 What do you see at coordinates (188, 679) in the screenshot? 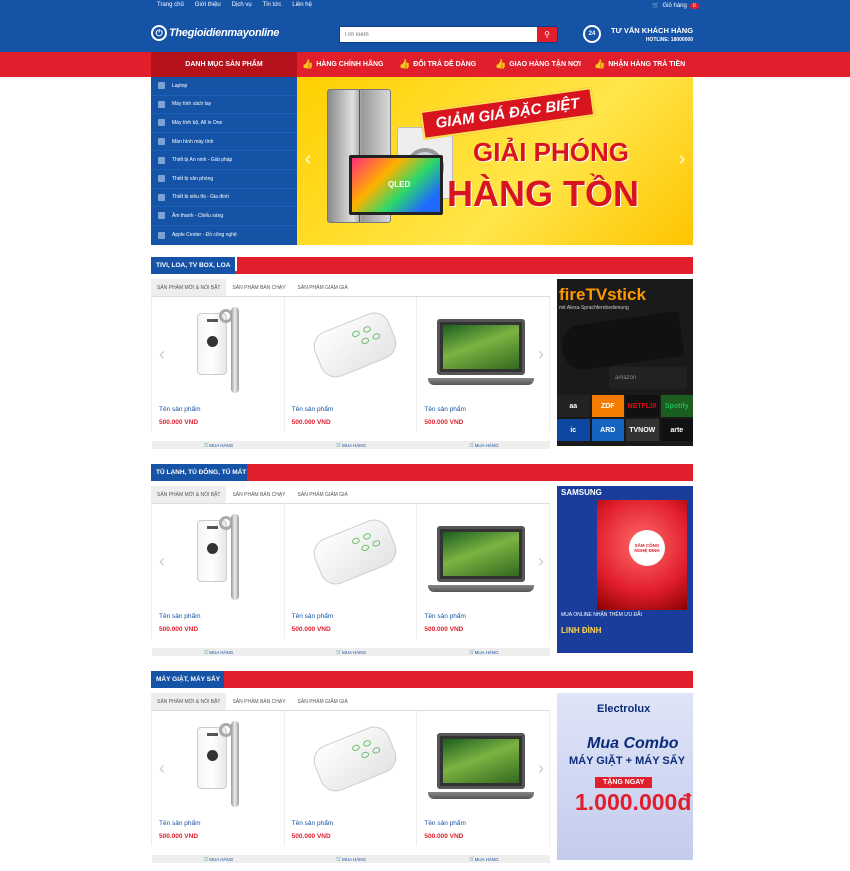
I see `section-title: MÁY GIẶT, MÁY SẤY` at bounding box center [188, 679].